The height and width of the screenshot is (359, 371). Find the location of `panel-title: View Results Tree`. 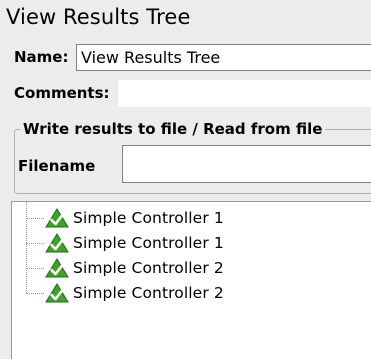

panel-title: View Results Tree is located at coordinates (98, 17).